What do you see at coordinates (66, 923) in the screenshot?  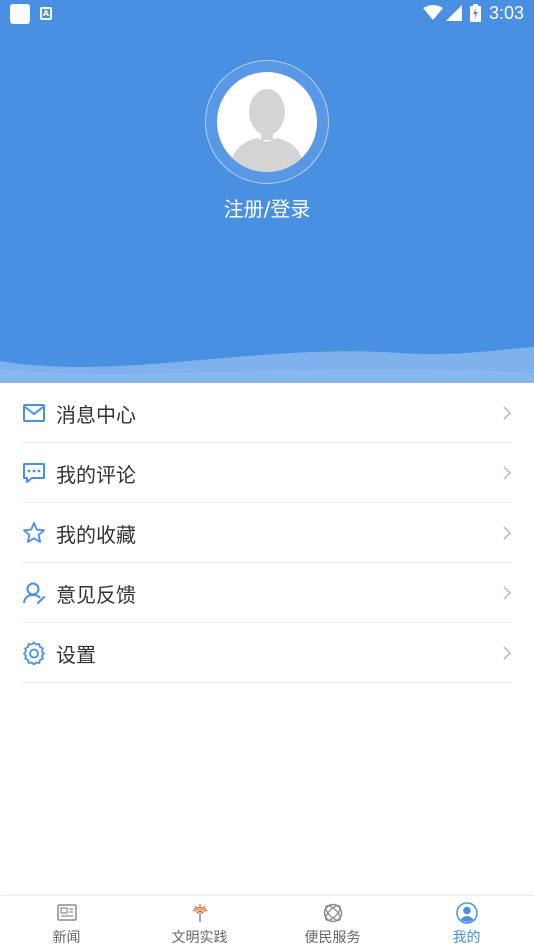 I see `tab-news: 新闻` at bounding box center [66, 923].